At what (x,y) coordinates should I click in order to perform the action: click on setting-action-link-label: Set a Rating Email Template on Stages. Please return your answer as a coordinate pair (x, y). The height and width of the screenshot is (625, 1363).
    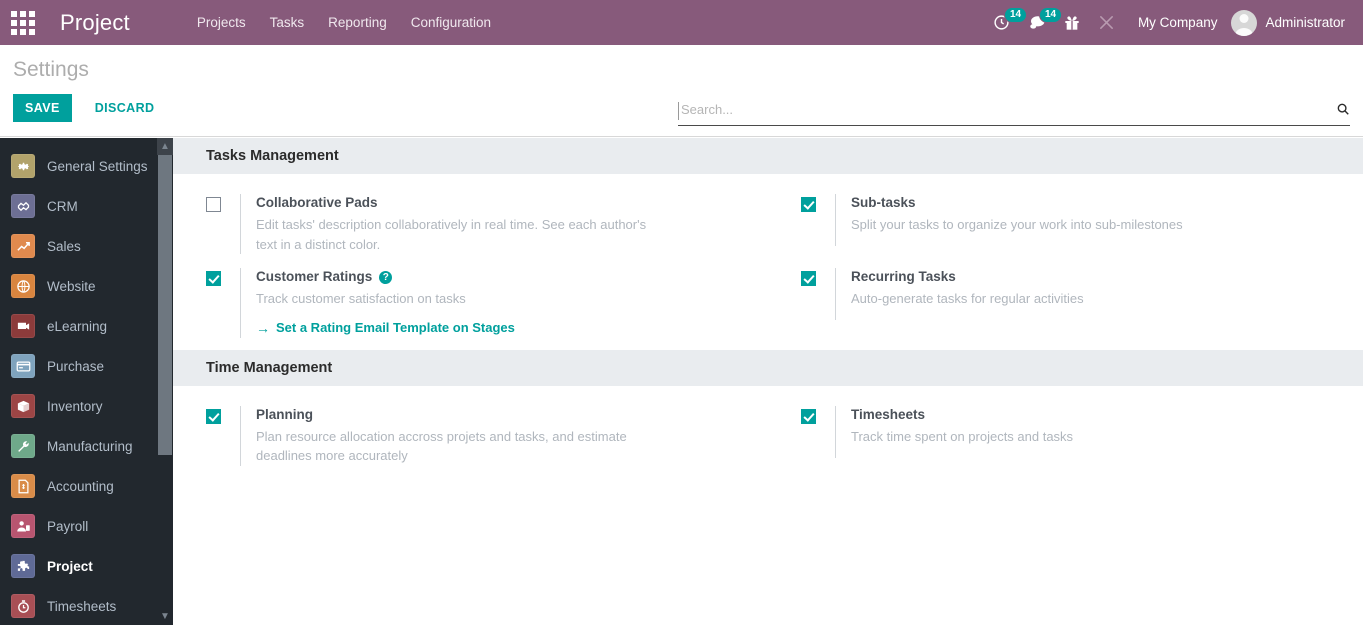
    Looking at the image, I should click on (395, 327).